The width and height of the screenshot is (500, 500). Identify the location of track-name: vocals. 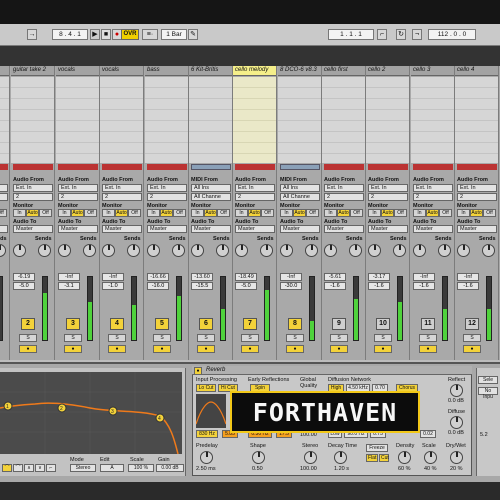
(77, 71).